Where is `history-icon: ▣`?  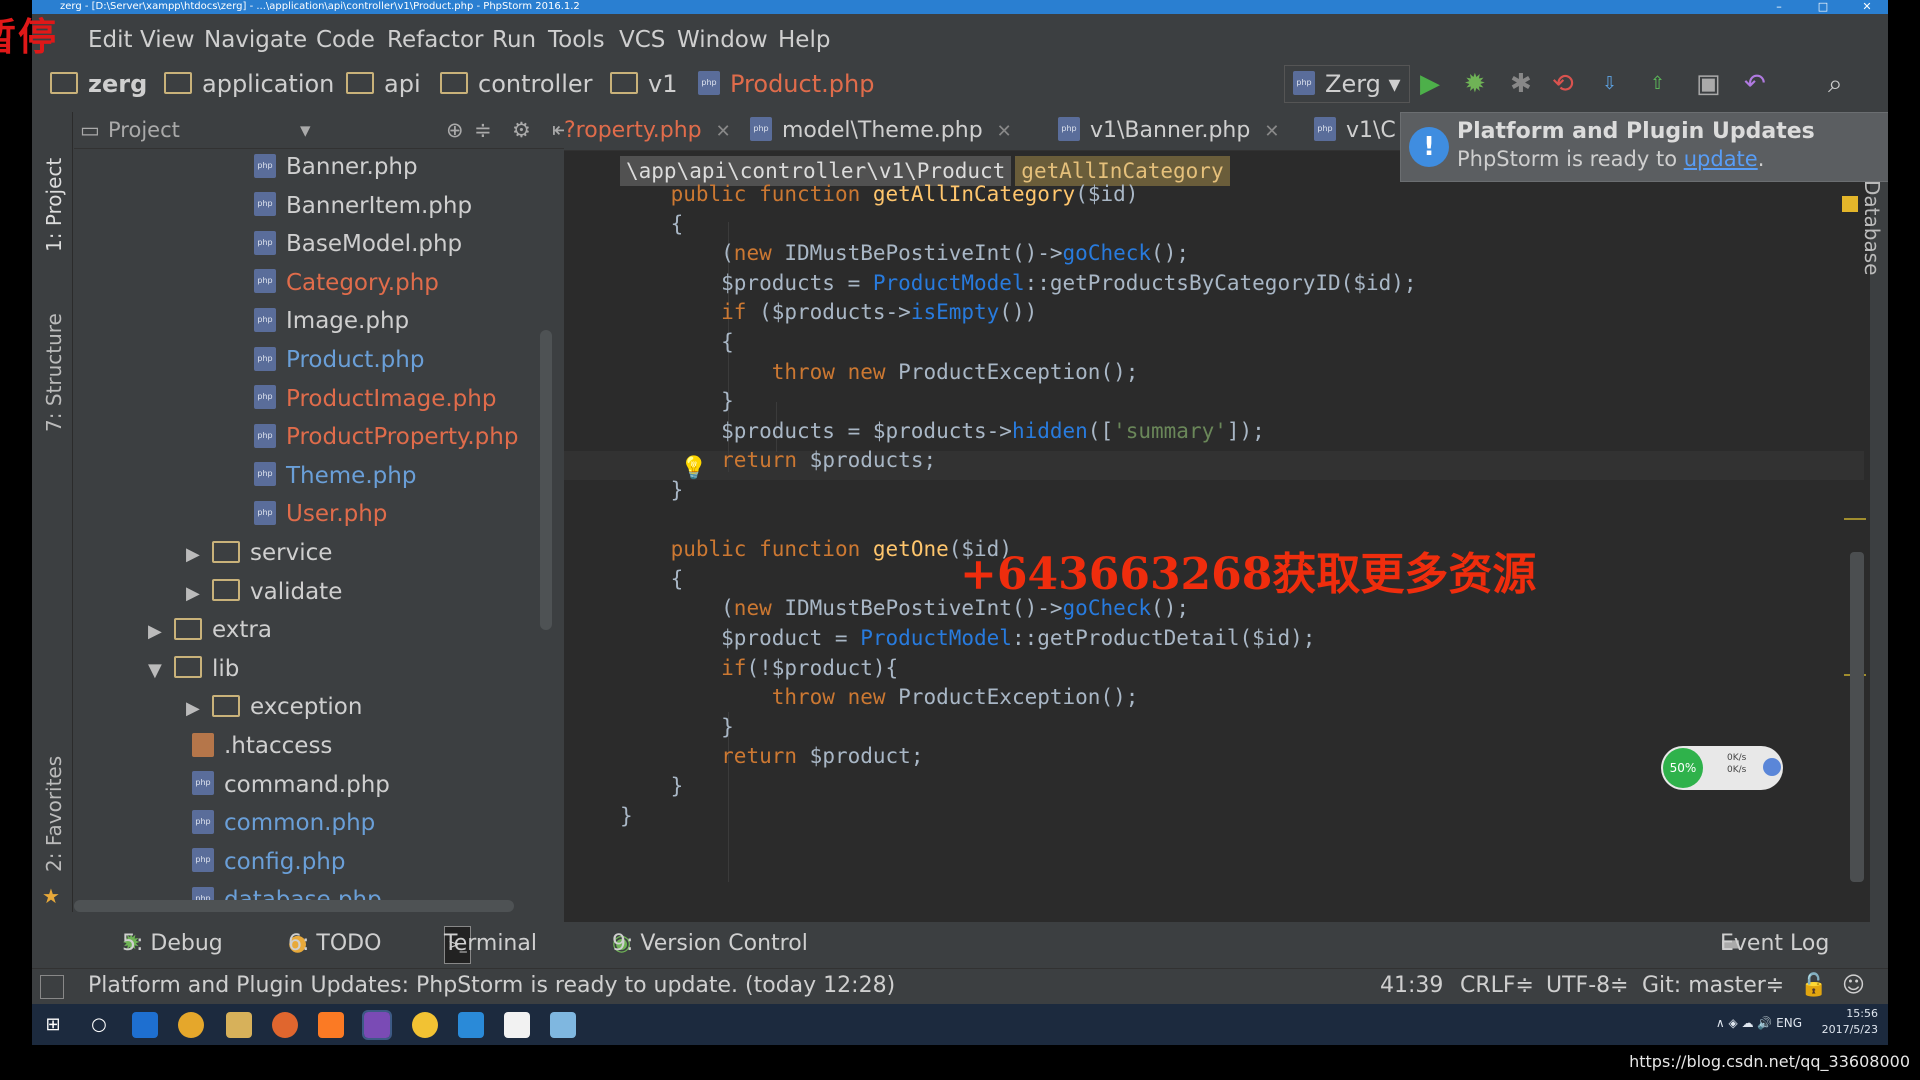
history-icon: ▣ is located at coordinates (1708, 84).